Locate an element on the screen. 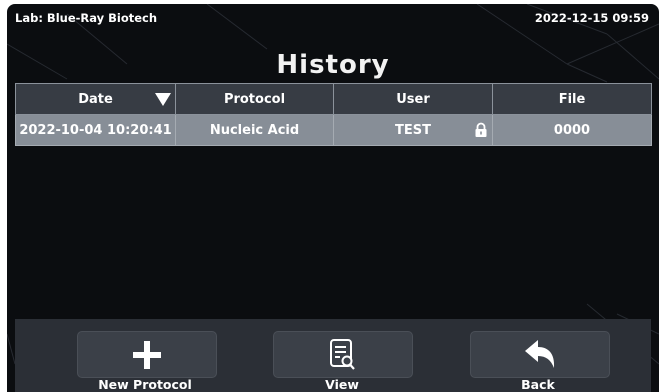  cell-date: 2022-10-04 10:20:41 is located at coordinates (95, 130).